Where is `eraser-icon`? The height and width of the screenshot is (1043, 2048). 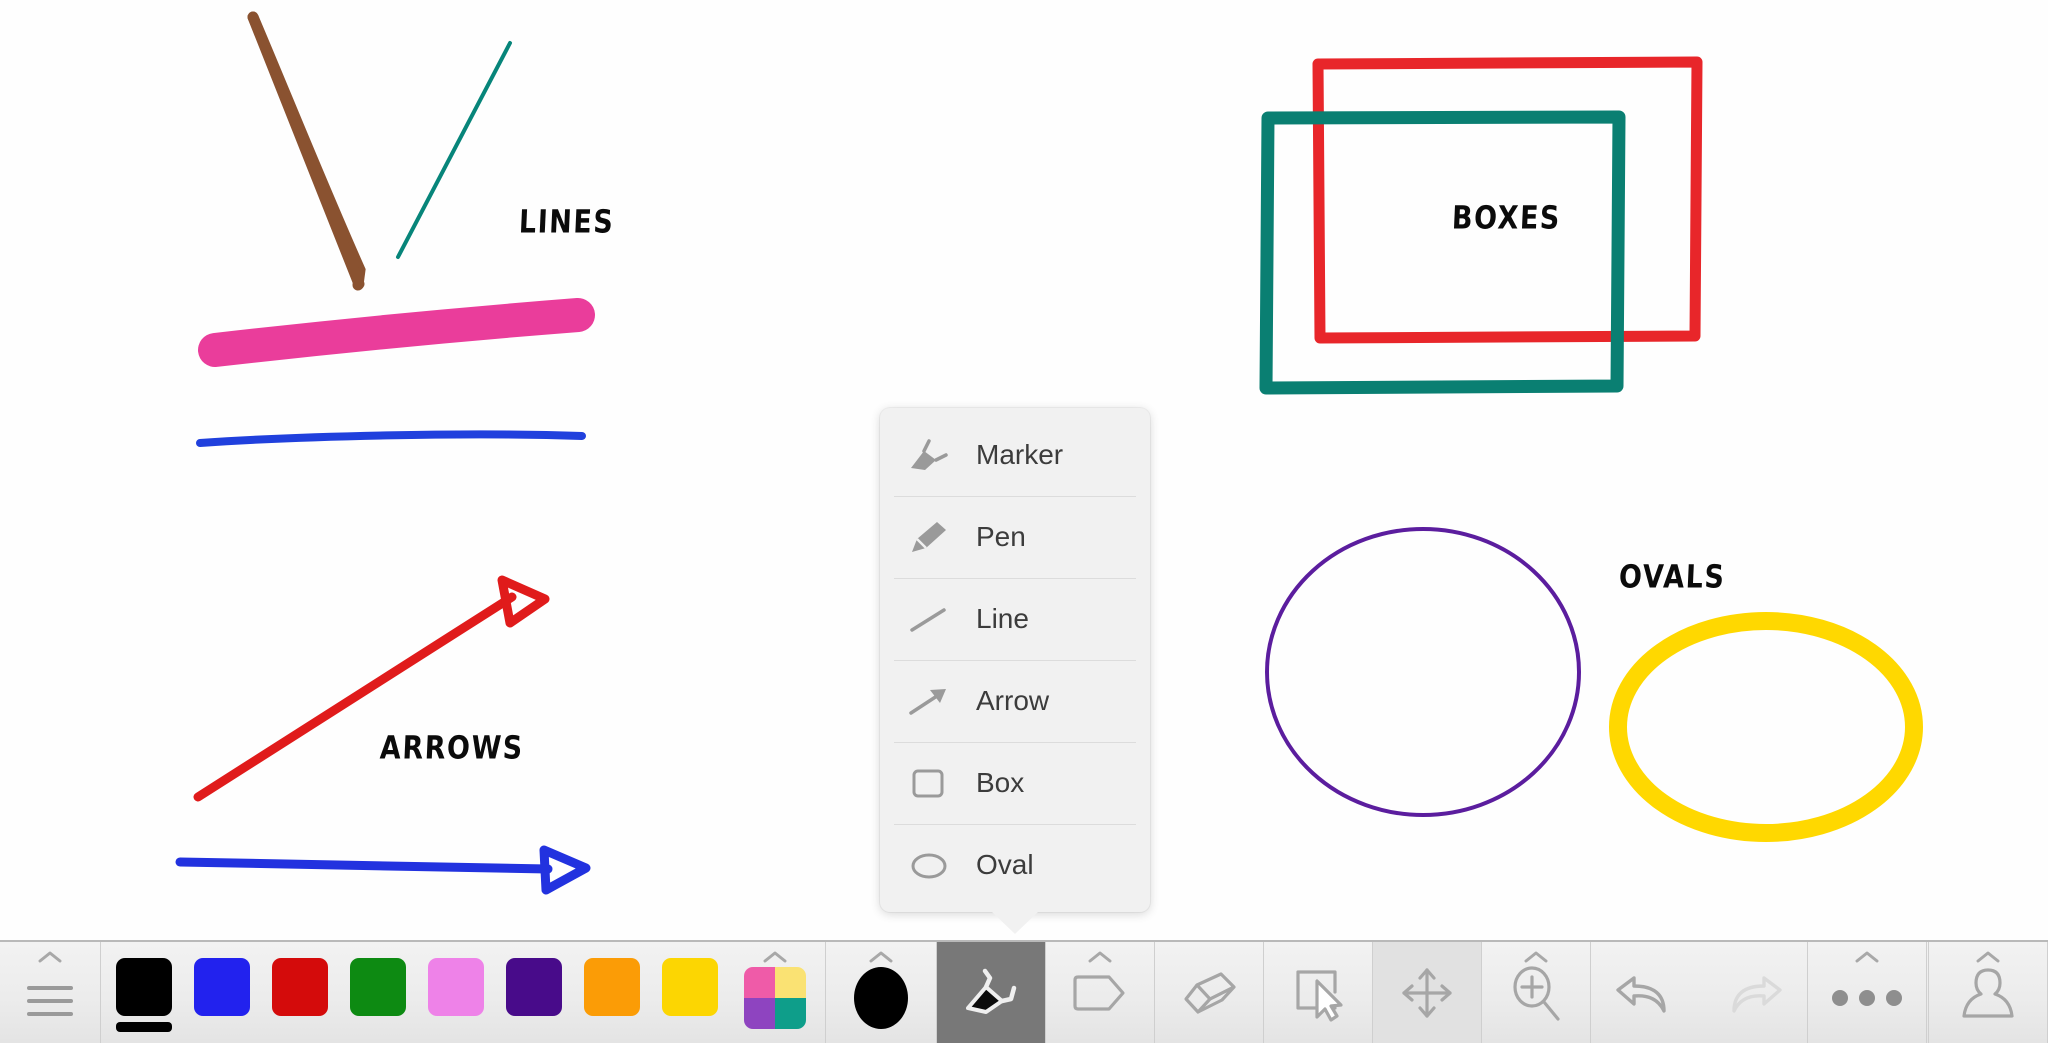 eraser-icon is located at coordinates (1209, 993).